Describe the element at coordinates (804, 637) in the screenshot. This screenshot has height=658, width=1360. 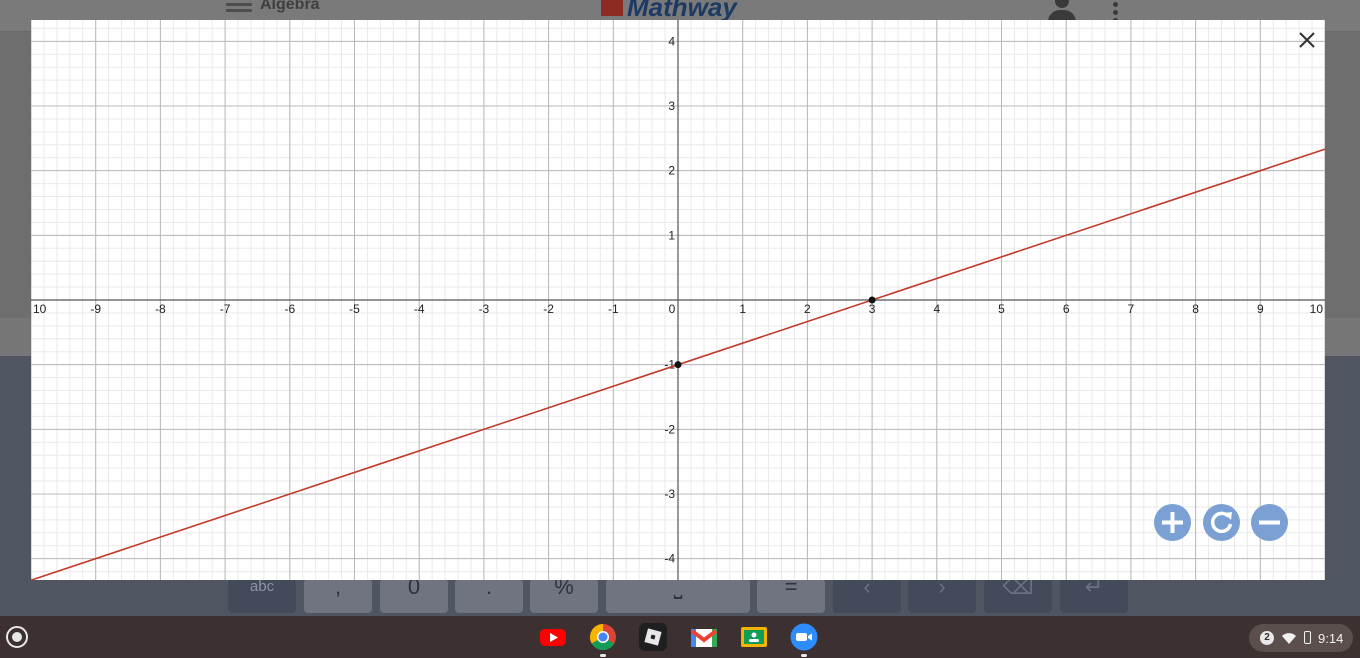
I see `zoom-app-icon` at that location.